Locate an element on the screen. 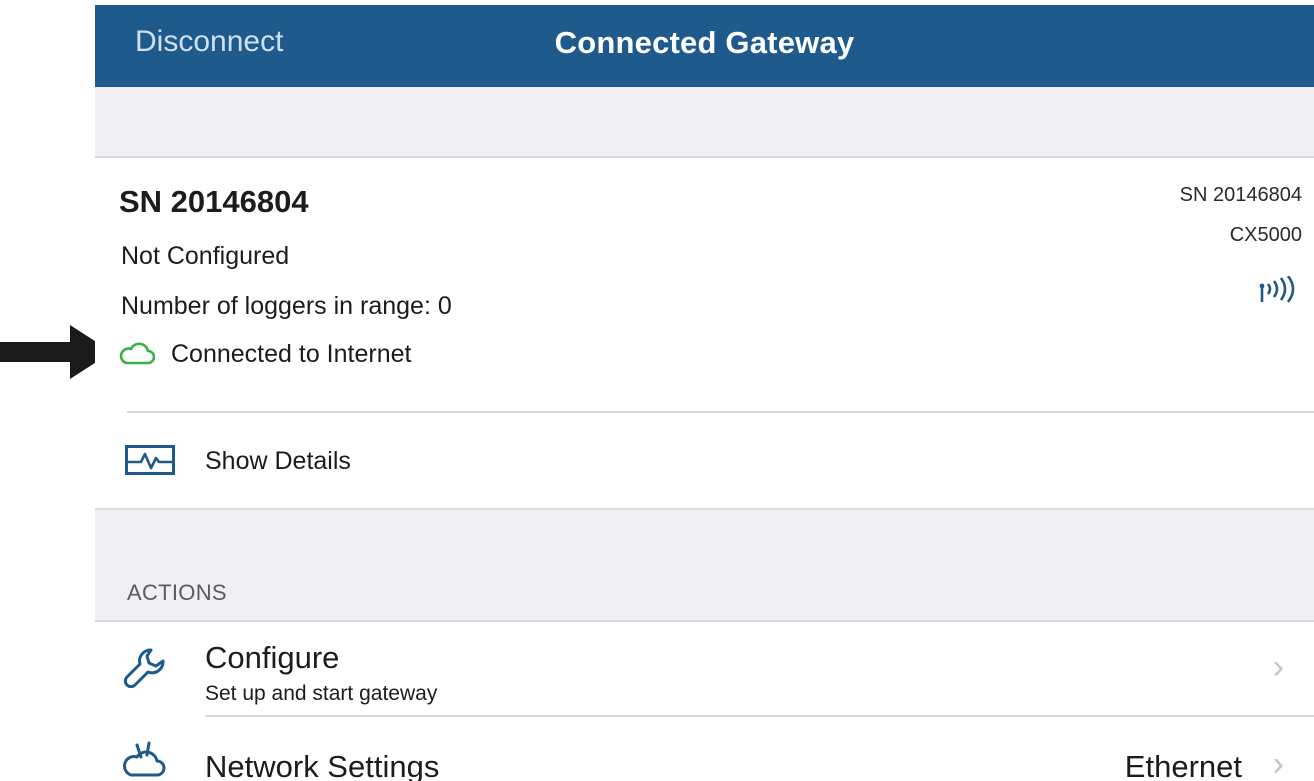  loggers-in-range: Number of loggers in range: 0 is located at coordinates (286, 306).